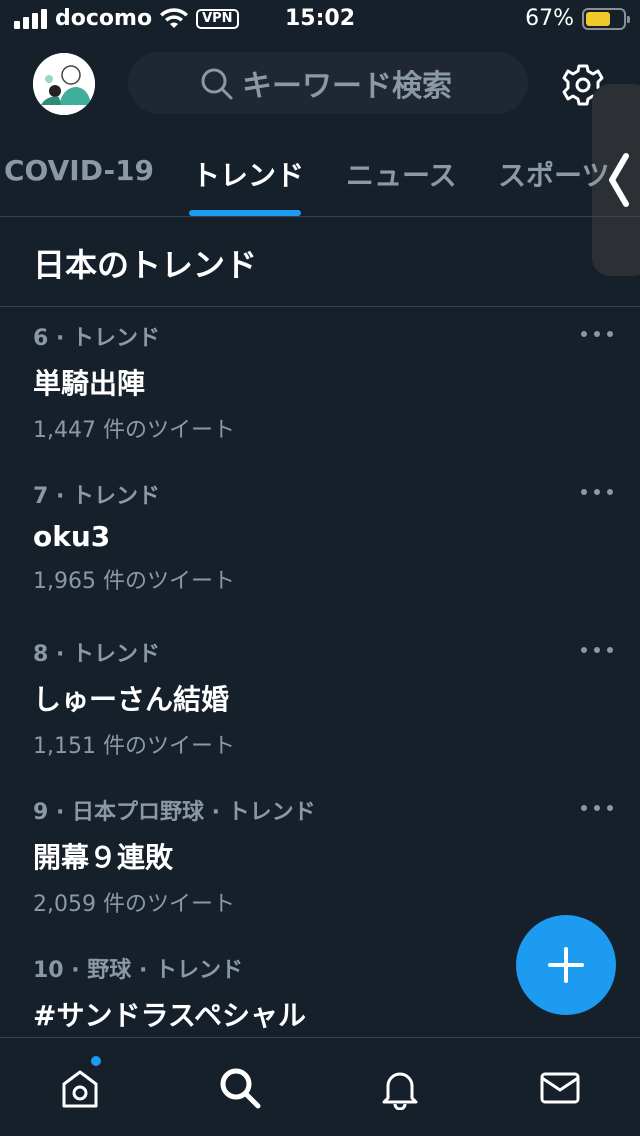 The width and height of the screenshot is (640, 1136). I want to click on plus-icon, so click(566, 965).